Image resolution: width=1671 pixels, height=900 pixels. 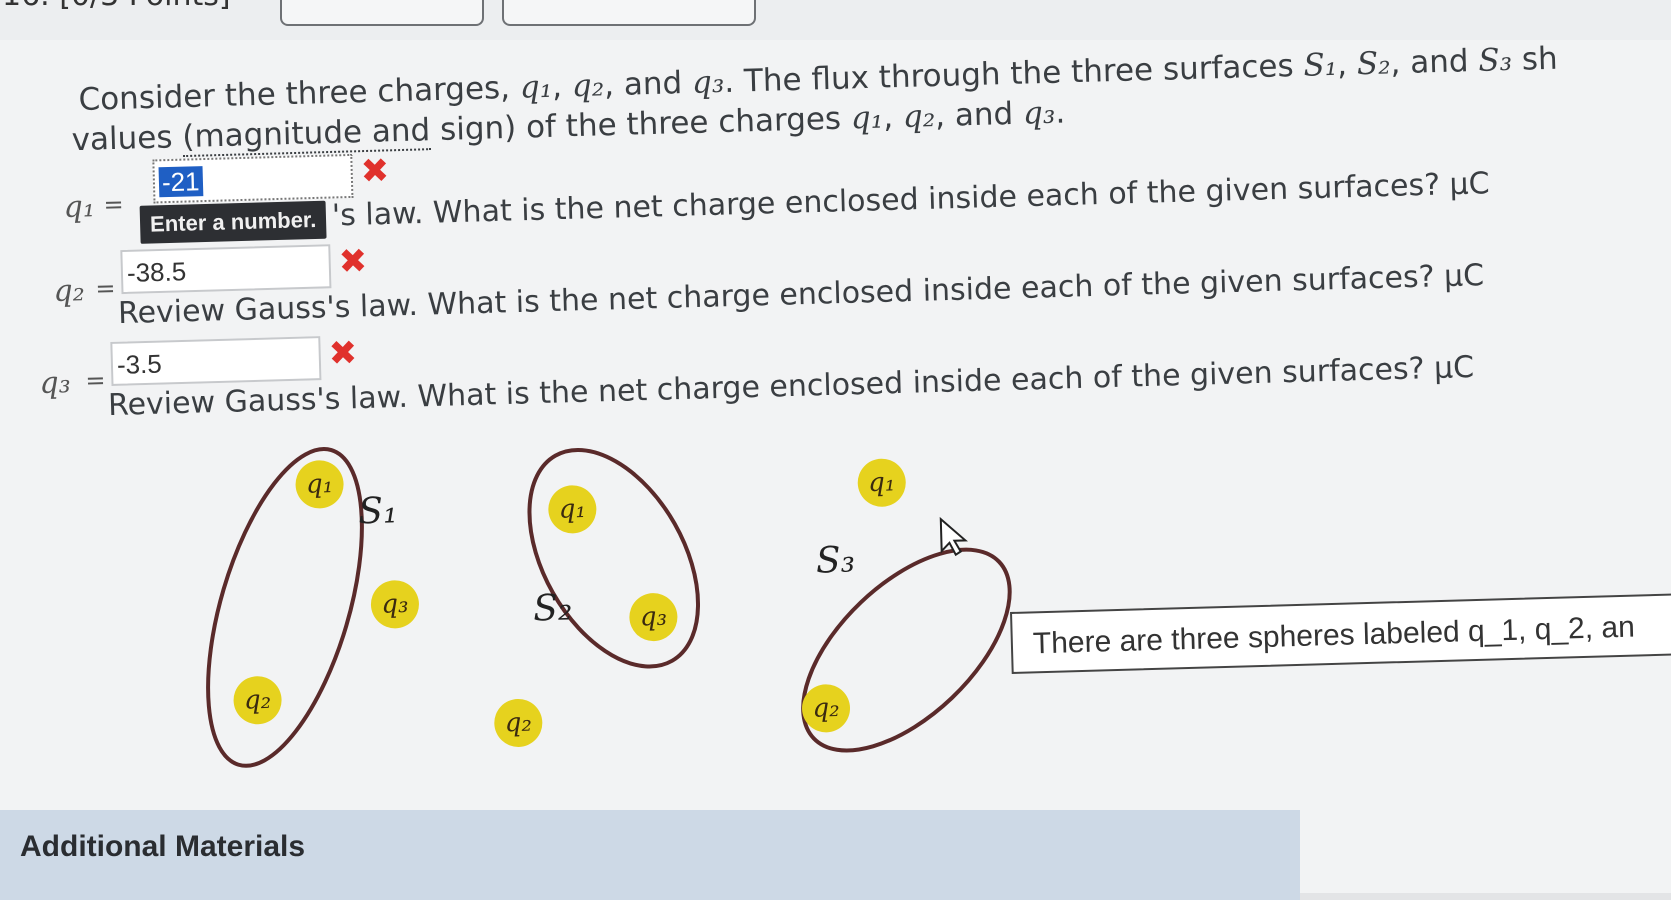 What do you see at coordinates (233, 222) in the screenshot?
I see `enter-number-tooltip: Enter a number.` at bounding box center [233, 222].